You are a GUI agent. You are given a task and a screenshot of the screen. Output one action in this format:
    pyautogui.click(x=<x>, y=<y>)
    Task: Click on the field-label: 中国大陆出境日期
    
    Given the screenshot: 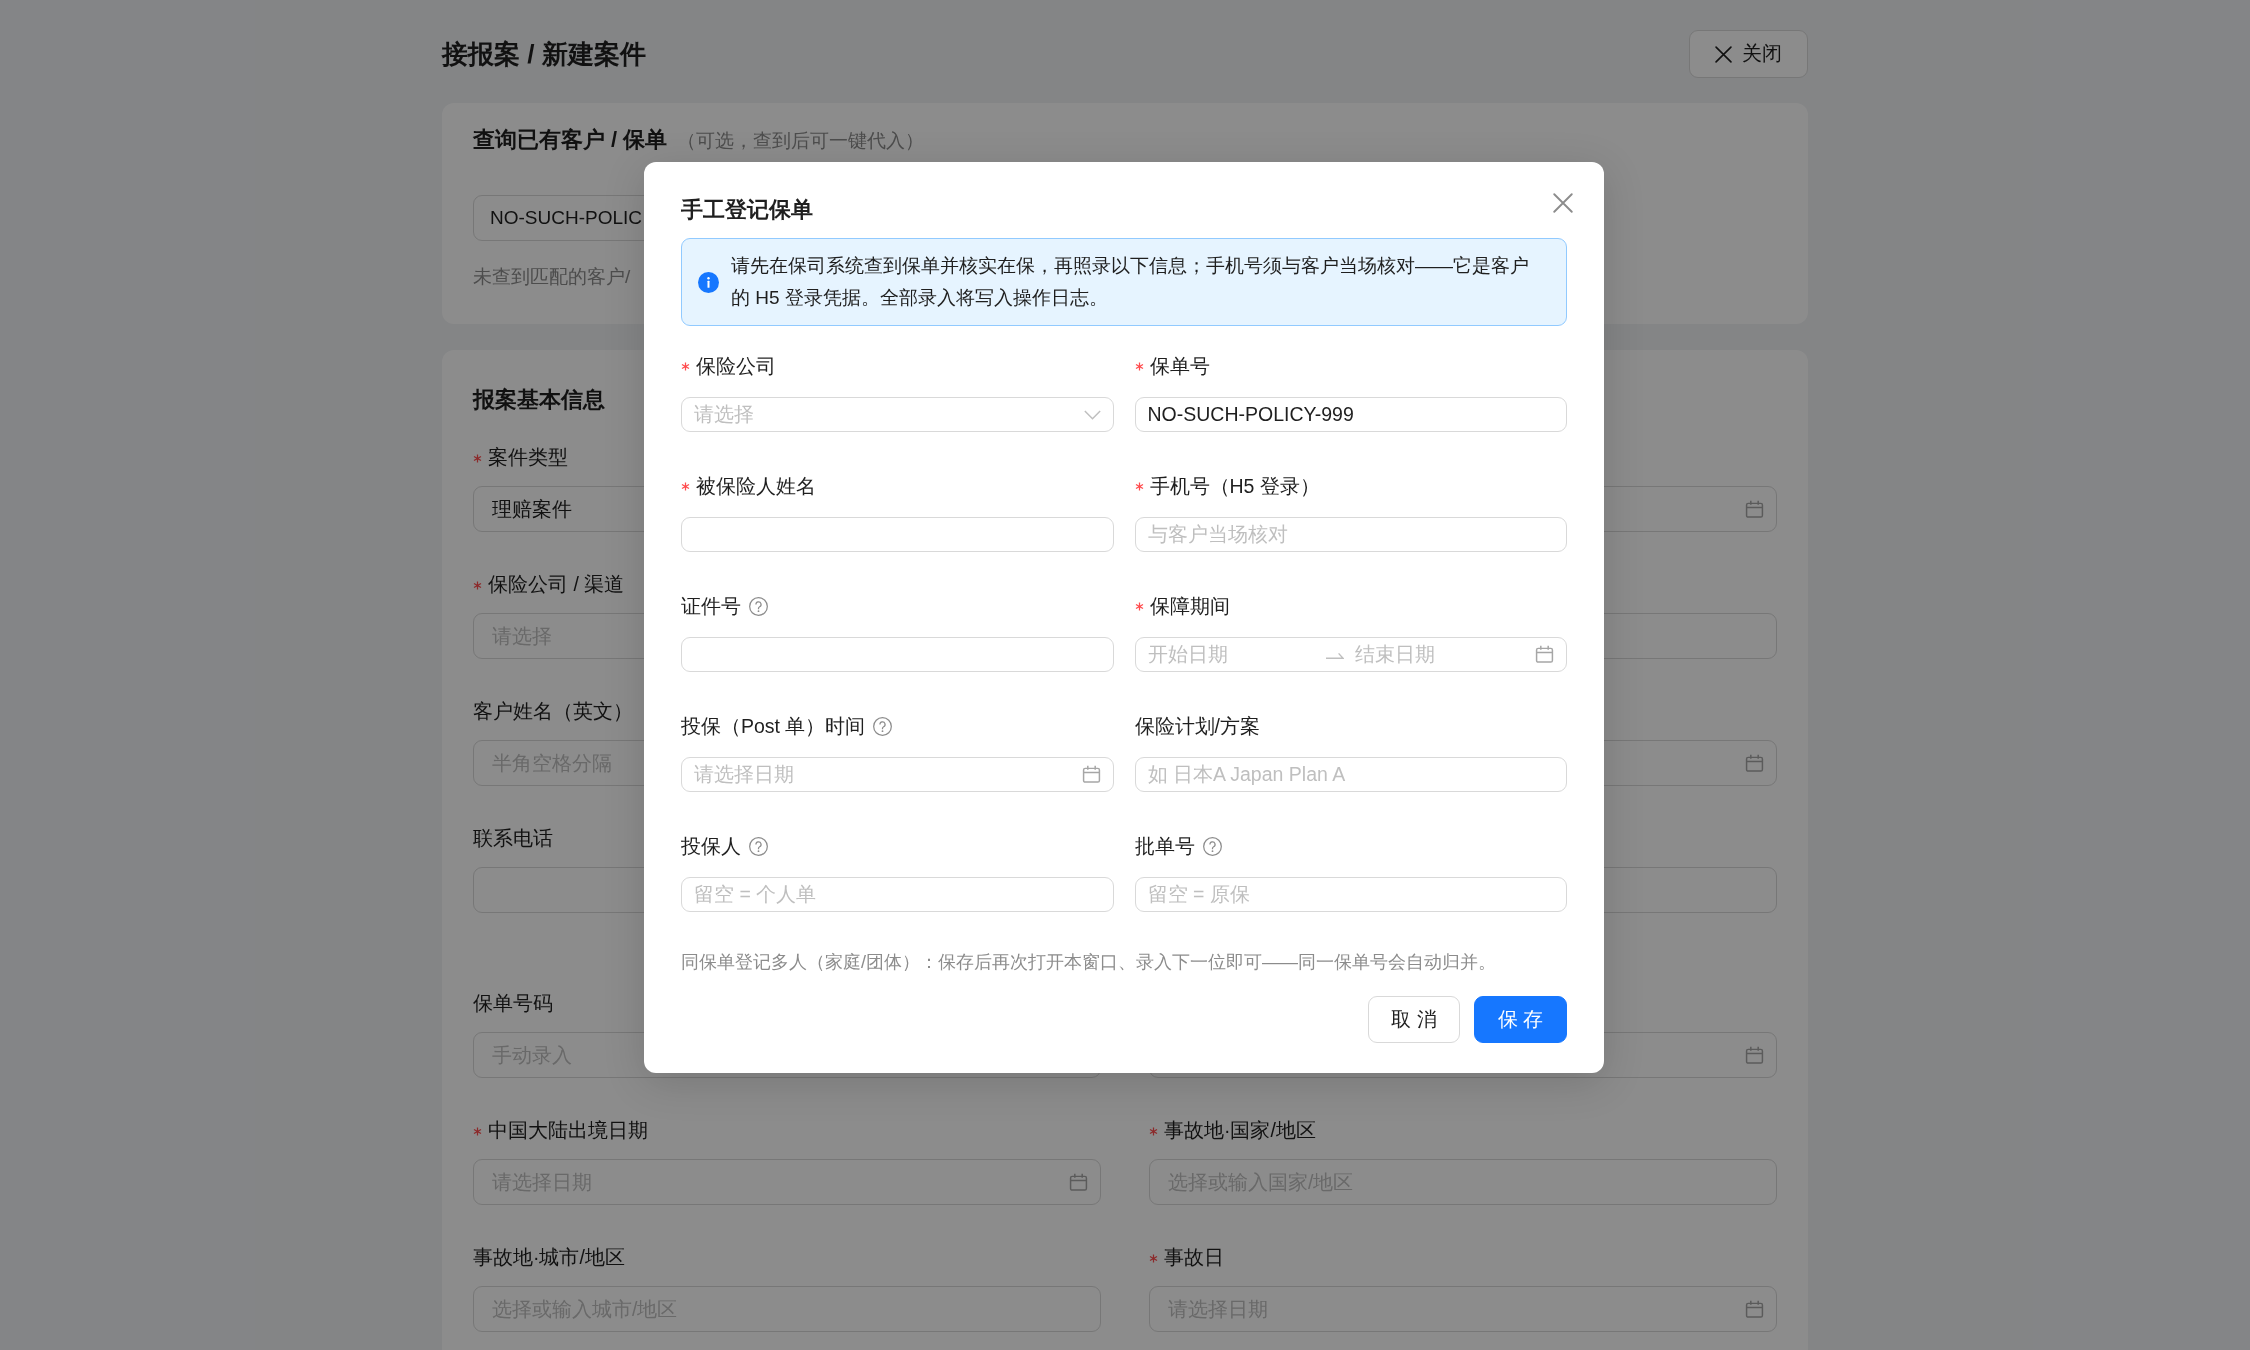 What is the action you would take?
    pyautogui.click(x=568, y=1131)
    